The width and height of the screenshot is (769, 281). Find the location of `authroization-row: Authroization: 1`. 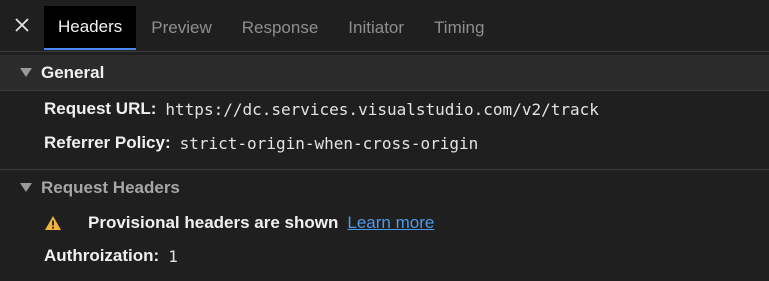

authroization-row: Authroization: 1 is located at coordinates (111, 256).